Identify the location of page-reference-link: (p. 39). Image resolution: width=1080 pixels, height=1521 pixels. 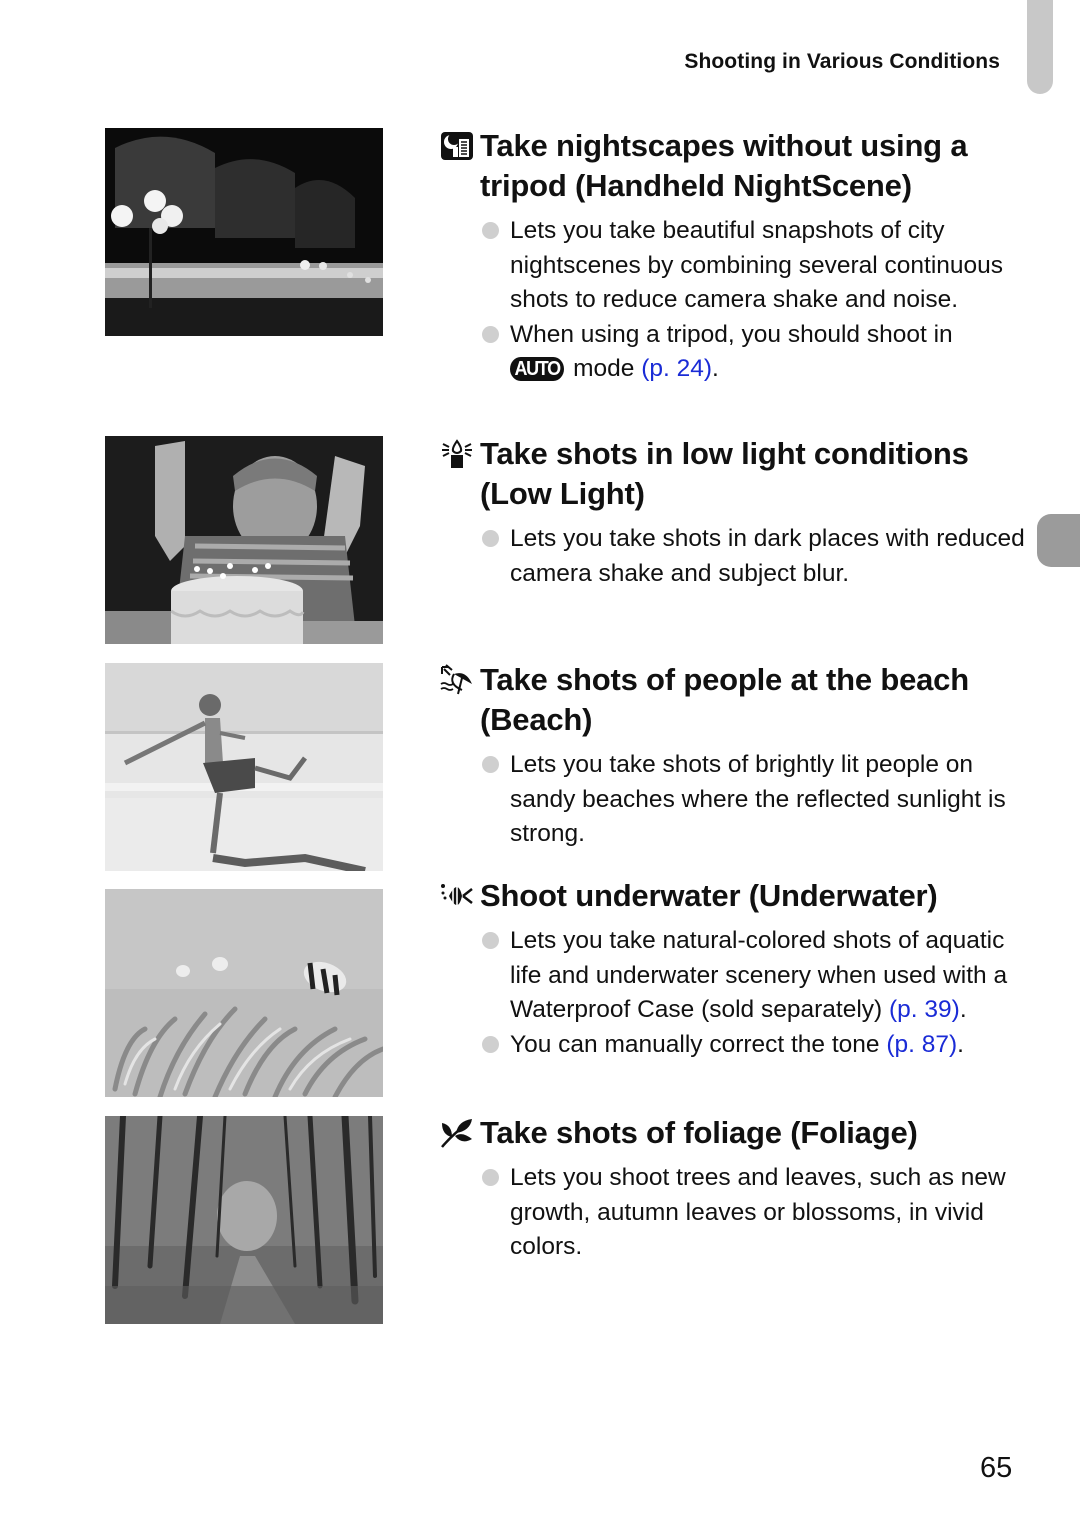
(924, 1009).